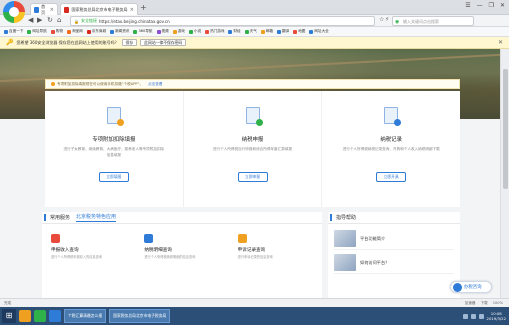  What do you see at coordinates (252, 149) in the screenshot?
I see `card-description: 进行个人所得税自行申报和综合所得年度汇算填报` at bounding box center [252, 149].